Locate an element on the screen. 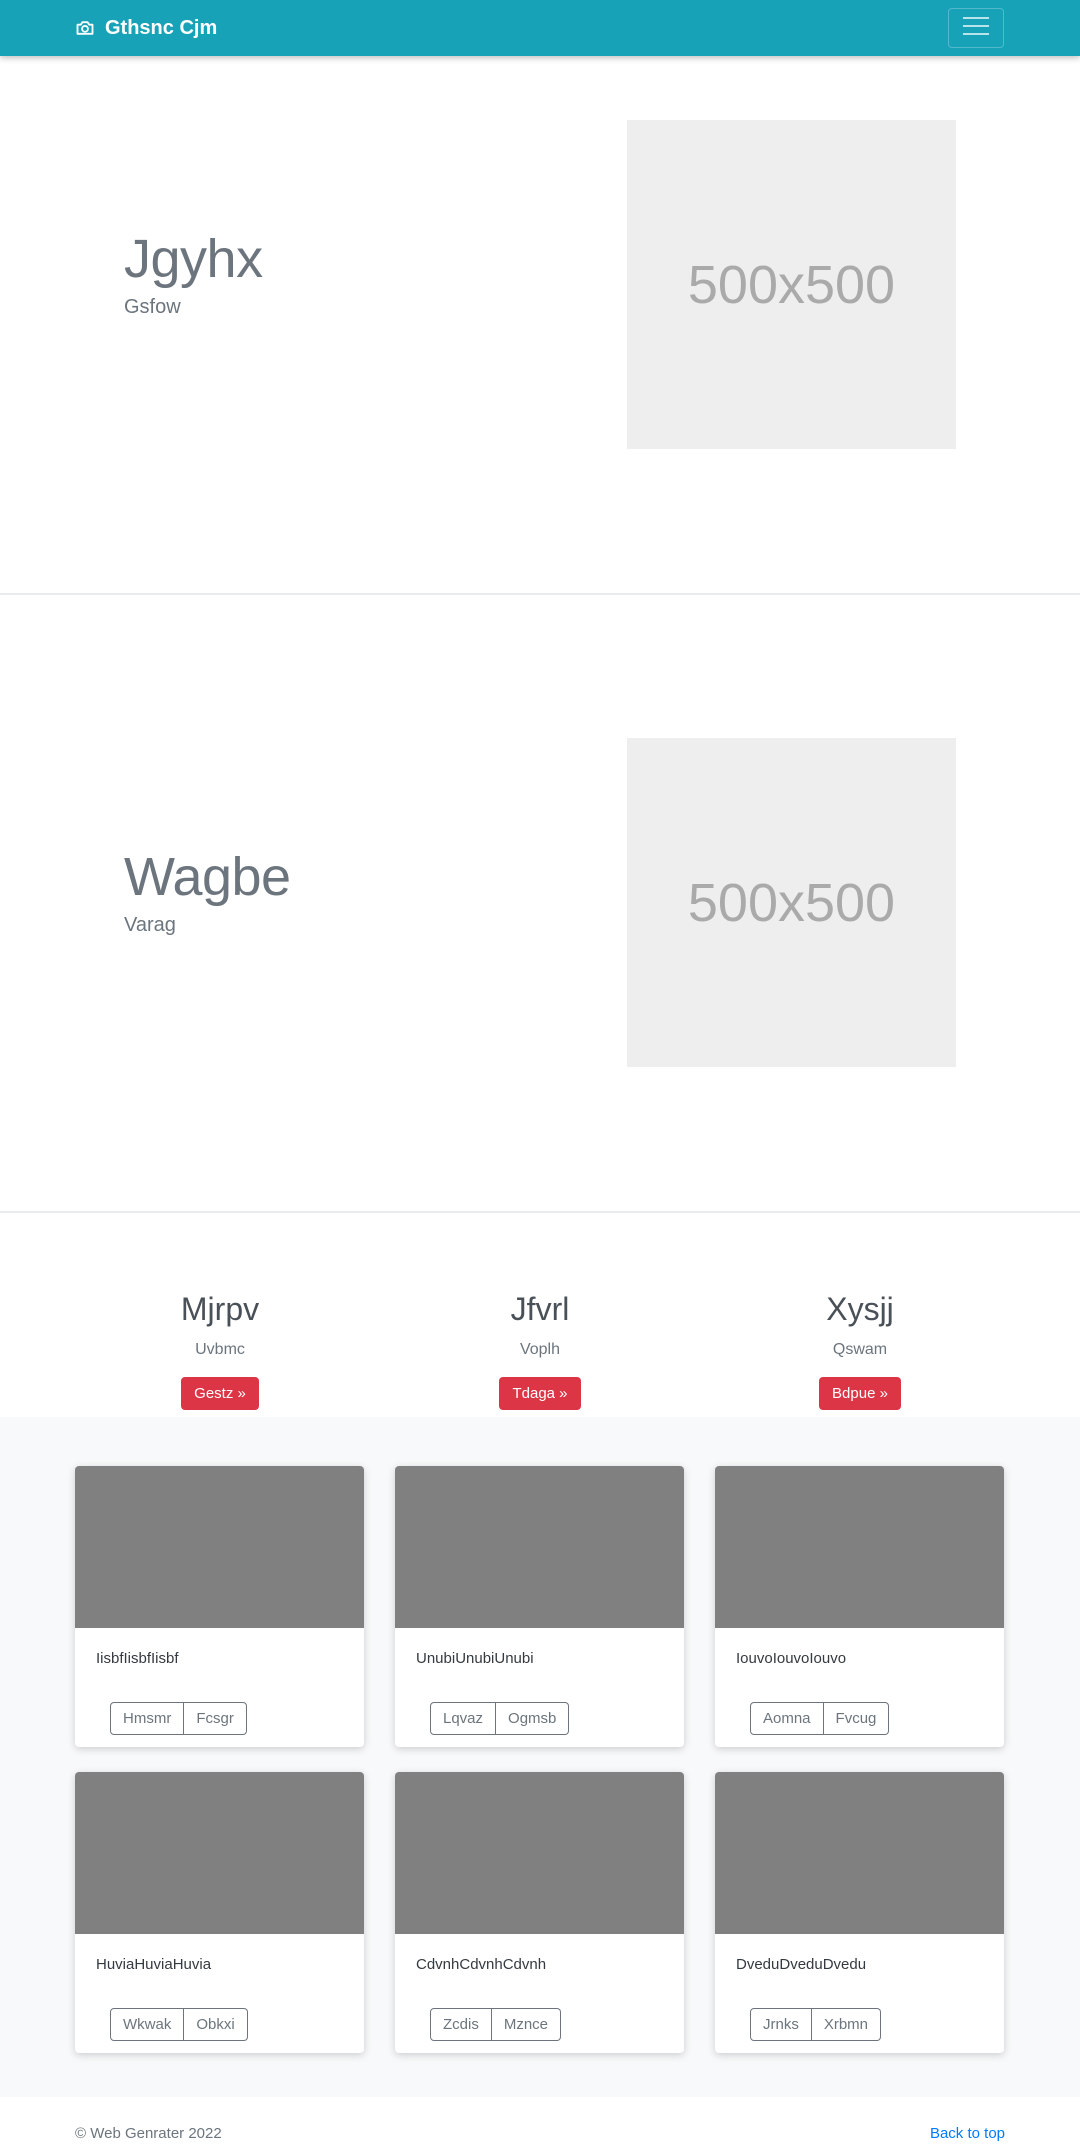  card-button: Aomna is located at coordinates (787, 1718).